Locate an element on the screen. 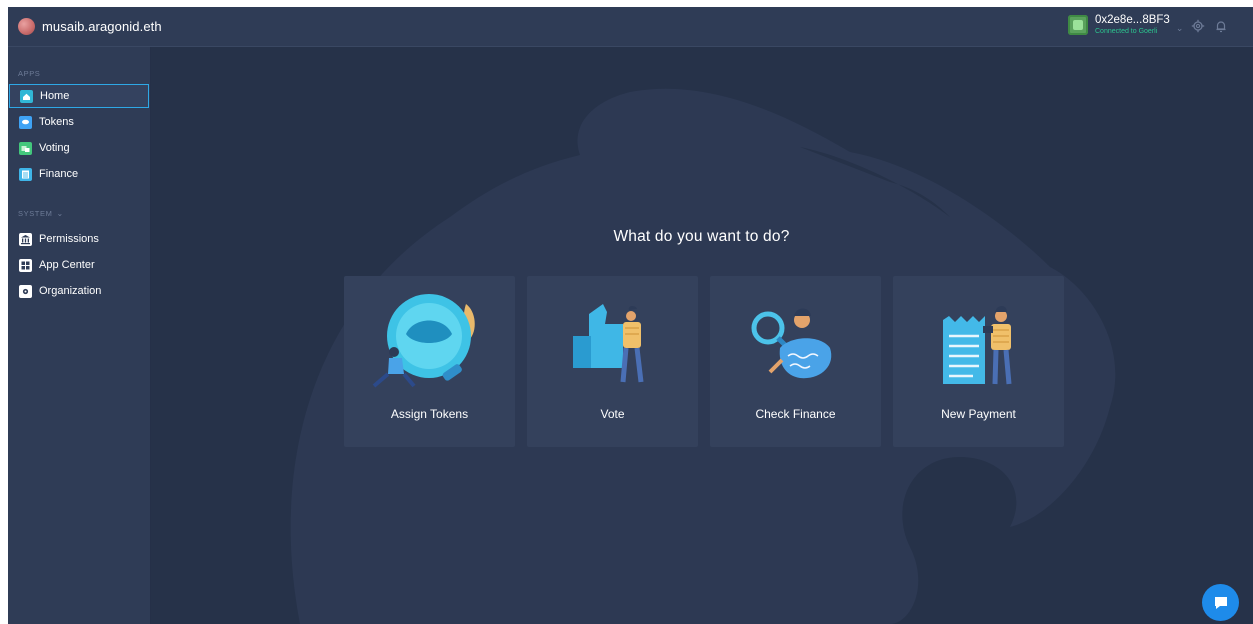  vote-card: Vote is located at coordinates (612, 361).